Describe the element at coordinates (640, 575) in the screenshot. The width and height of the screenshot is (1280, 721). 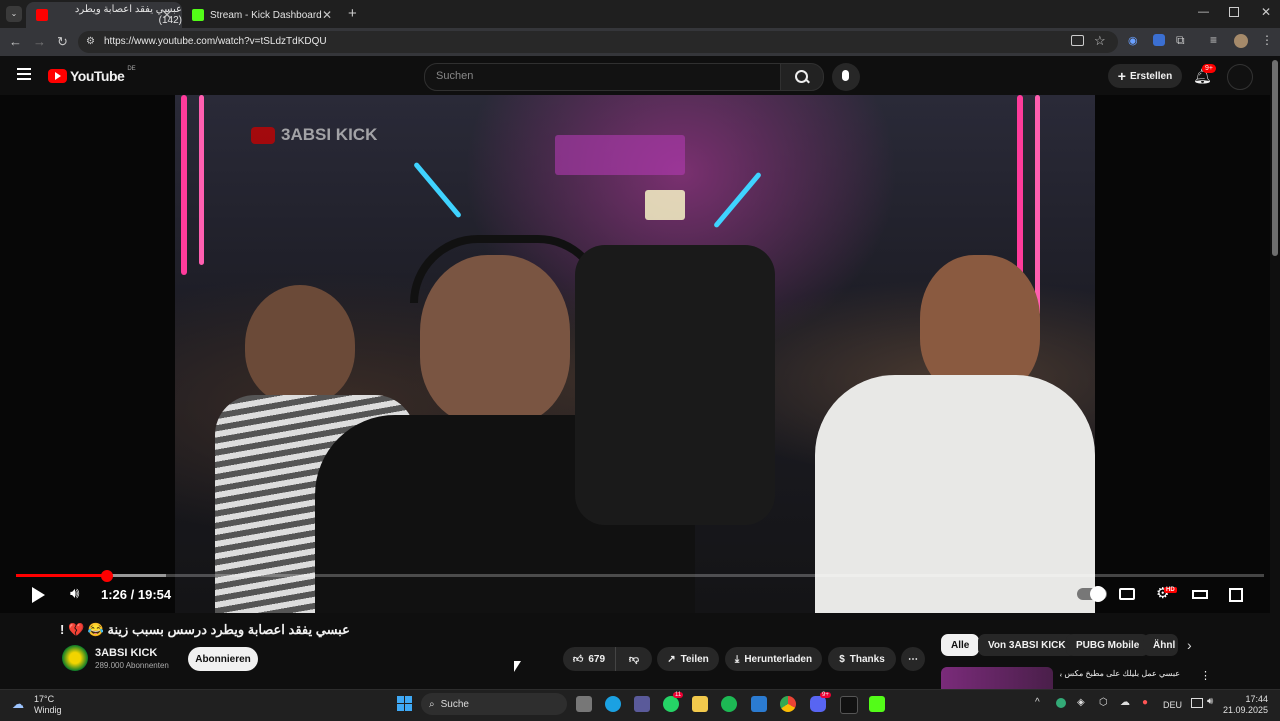
I see `progress-bar` at that location.